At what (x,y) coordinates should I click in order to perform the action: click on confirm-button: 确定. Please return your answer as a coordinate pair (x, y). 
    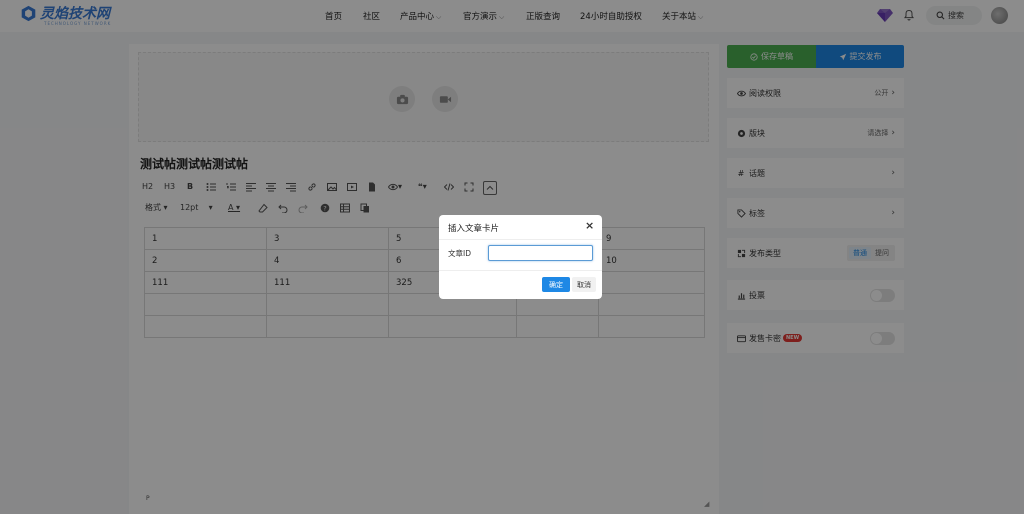
    Looking at the image, I should click on (556, 284).